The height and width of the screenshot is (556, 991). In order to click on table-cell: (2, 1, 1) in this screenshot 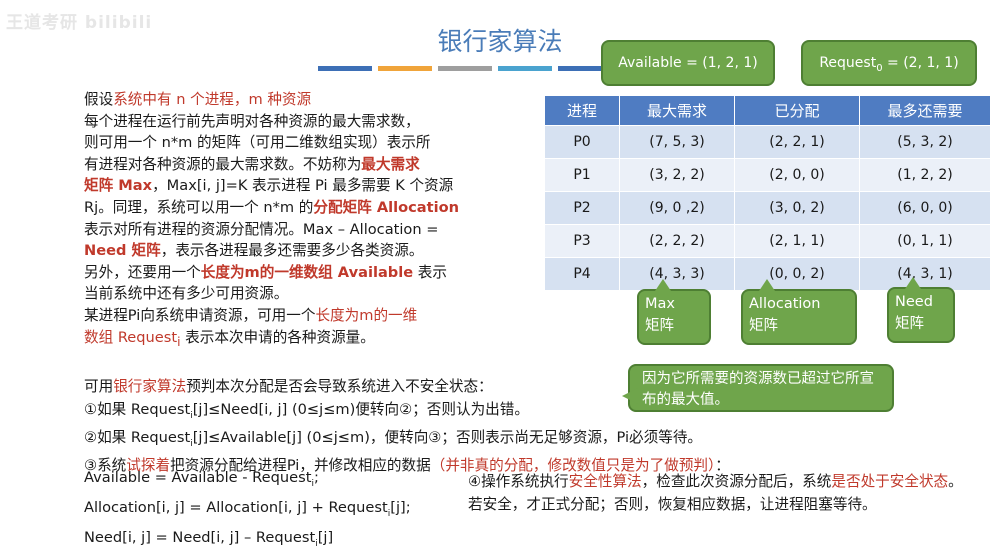, I will do `click(797, 241)`.